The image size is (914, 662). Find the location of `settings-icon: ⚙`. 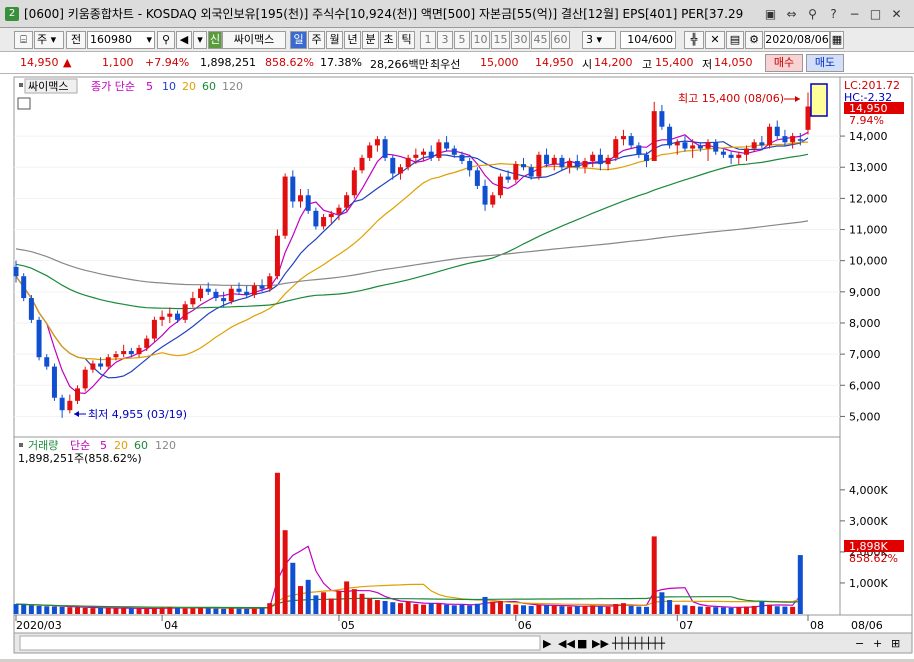

settings-icon: ⚙ is located at coordinates (754, 40).